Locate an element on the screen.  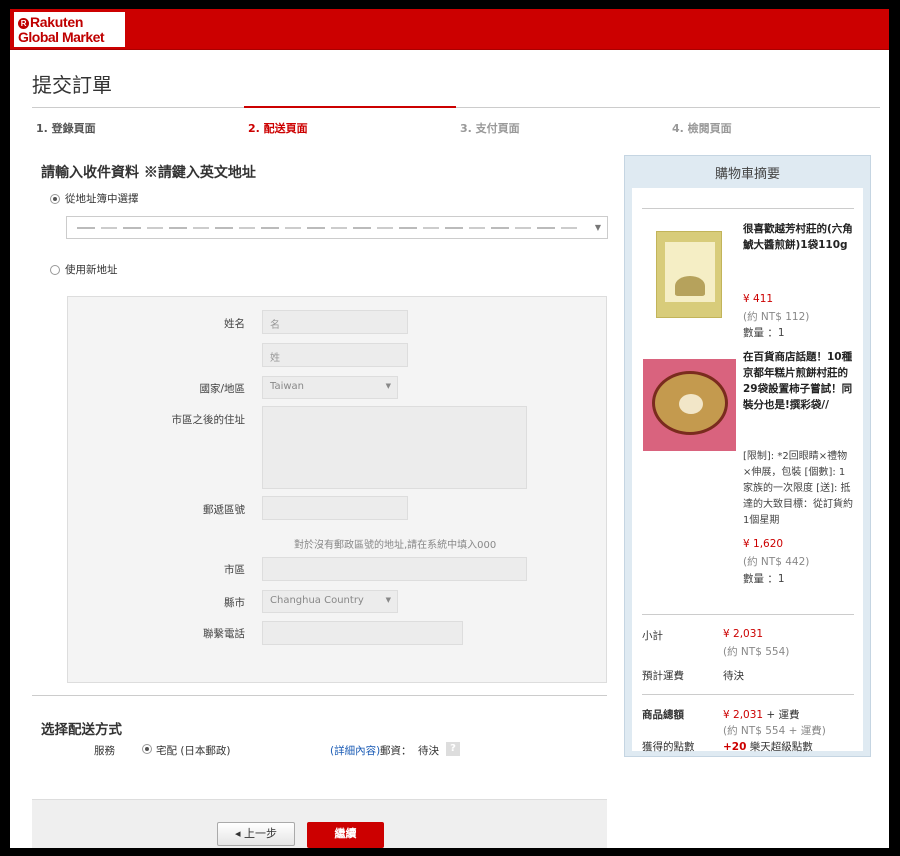
logo-line1: R Rakuten is located at coordinates (50, 22).